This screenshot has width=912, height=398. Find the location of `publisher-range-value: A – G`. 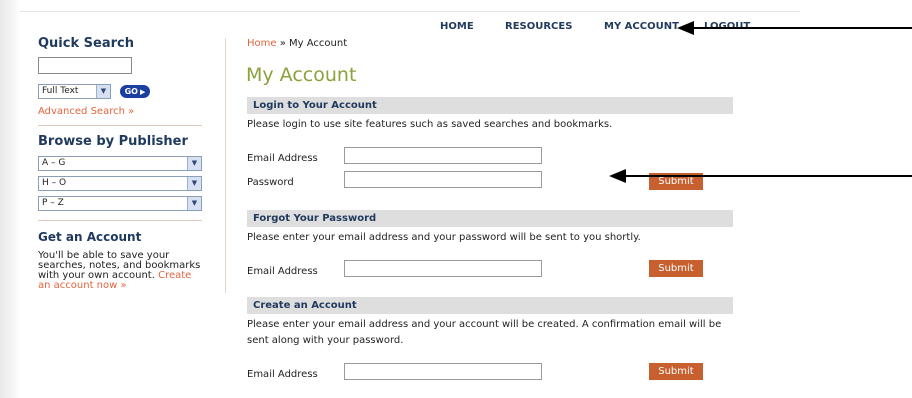

publisher-range-value: A – G is located at coordinates (54, 163).